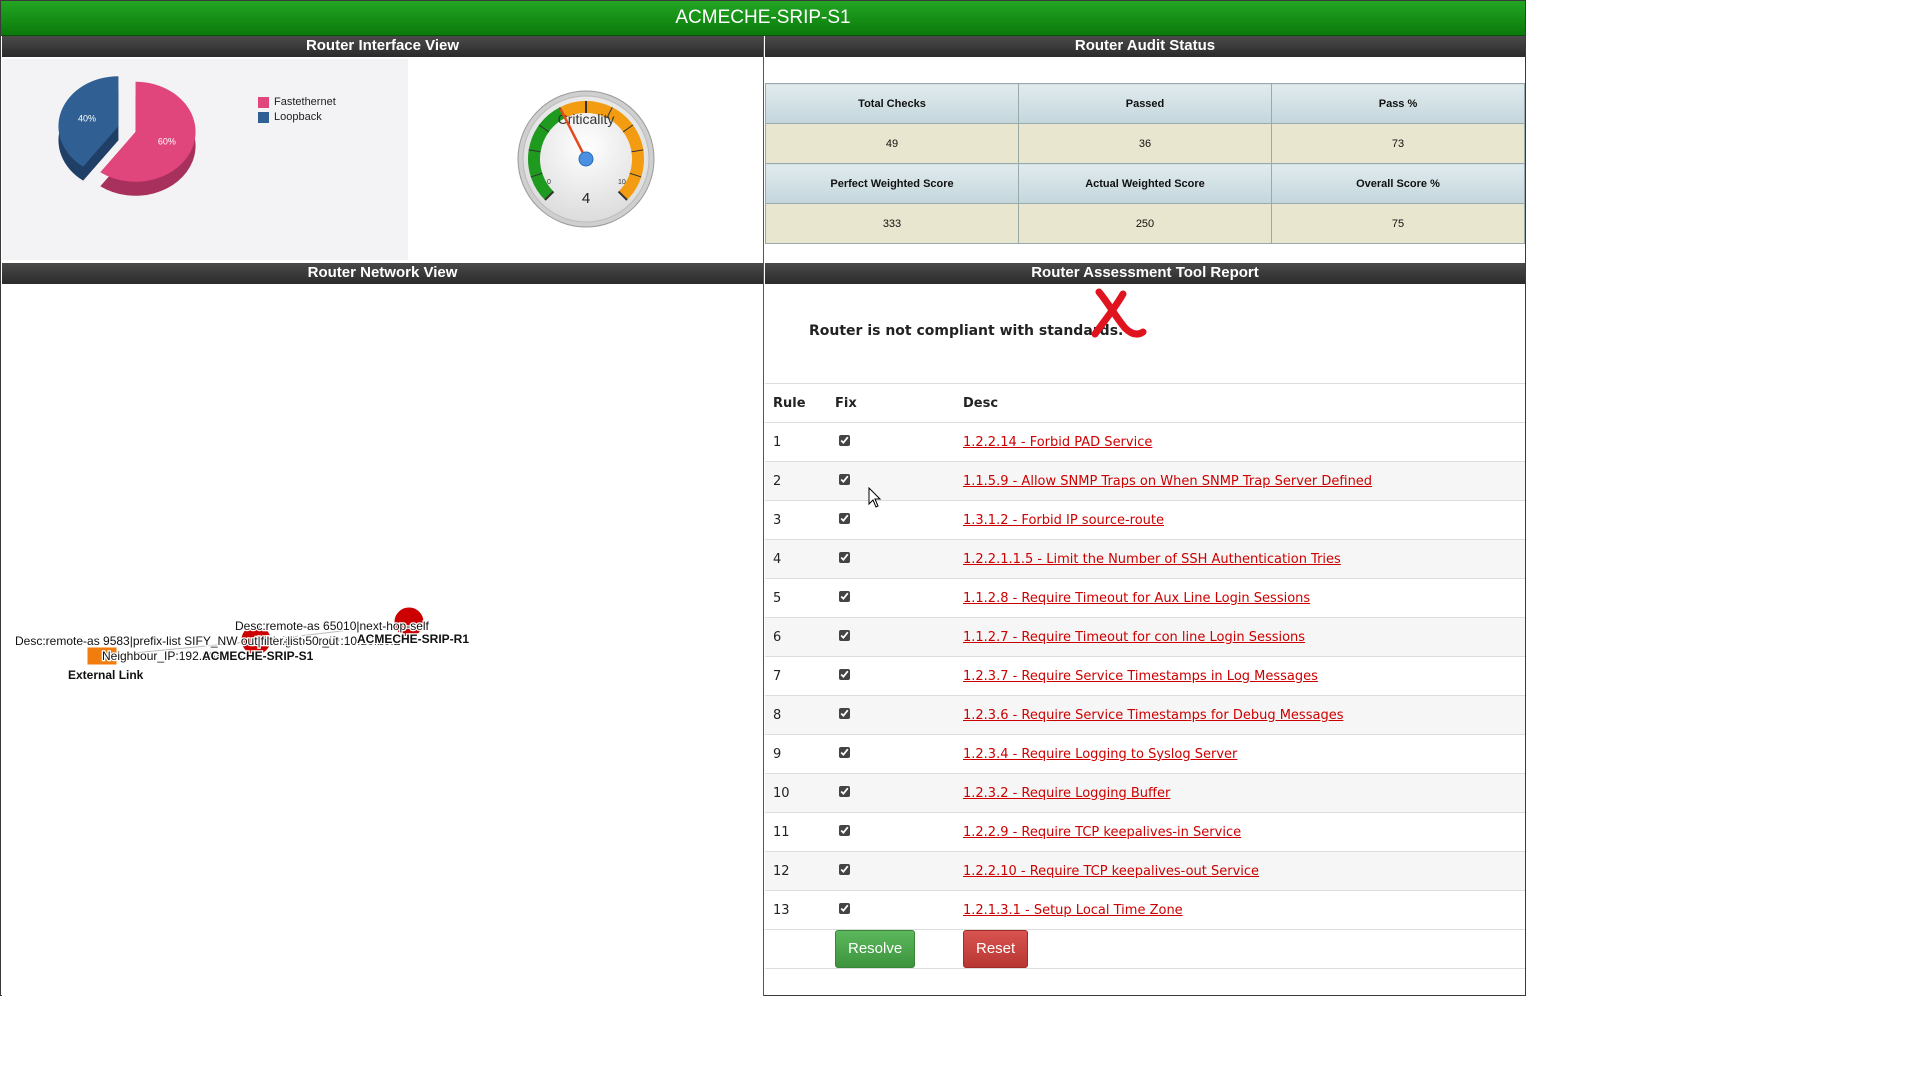 This screenshot has height=1080, width=1920. I want to click on rule-desc-cell: 1.2.2.14 - Forbid PAD Service, so click(1240, 442).